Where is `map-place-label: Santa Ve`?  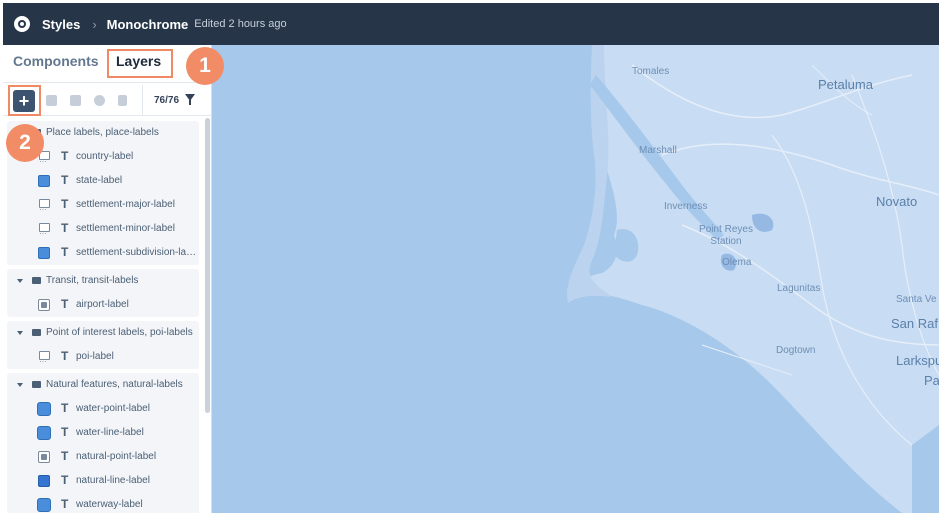
map-place-label: Santa Ve is located at coordinates (916, 299).